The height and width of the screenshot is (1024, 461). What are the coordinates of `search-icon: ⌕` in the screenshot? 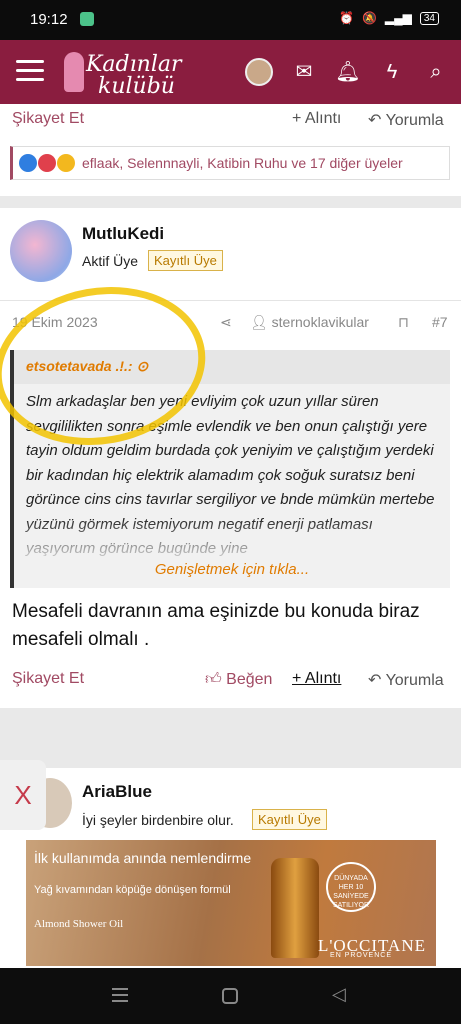 It's located at (436, 72).